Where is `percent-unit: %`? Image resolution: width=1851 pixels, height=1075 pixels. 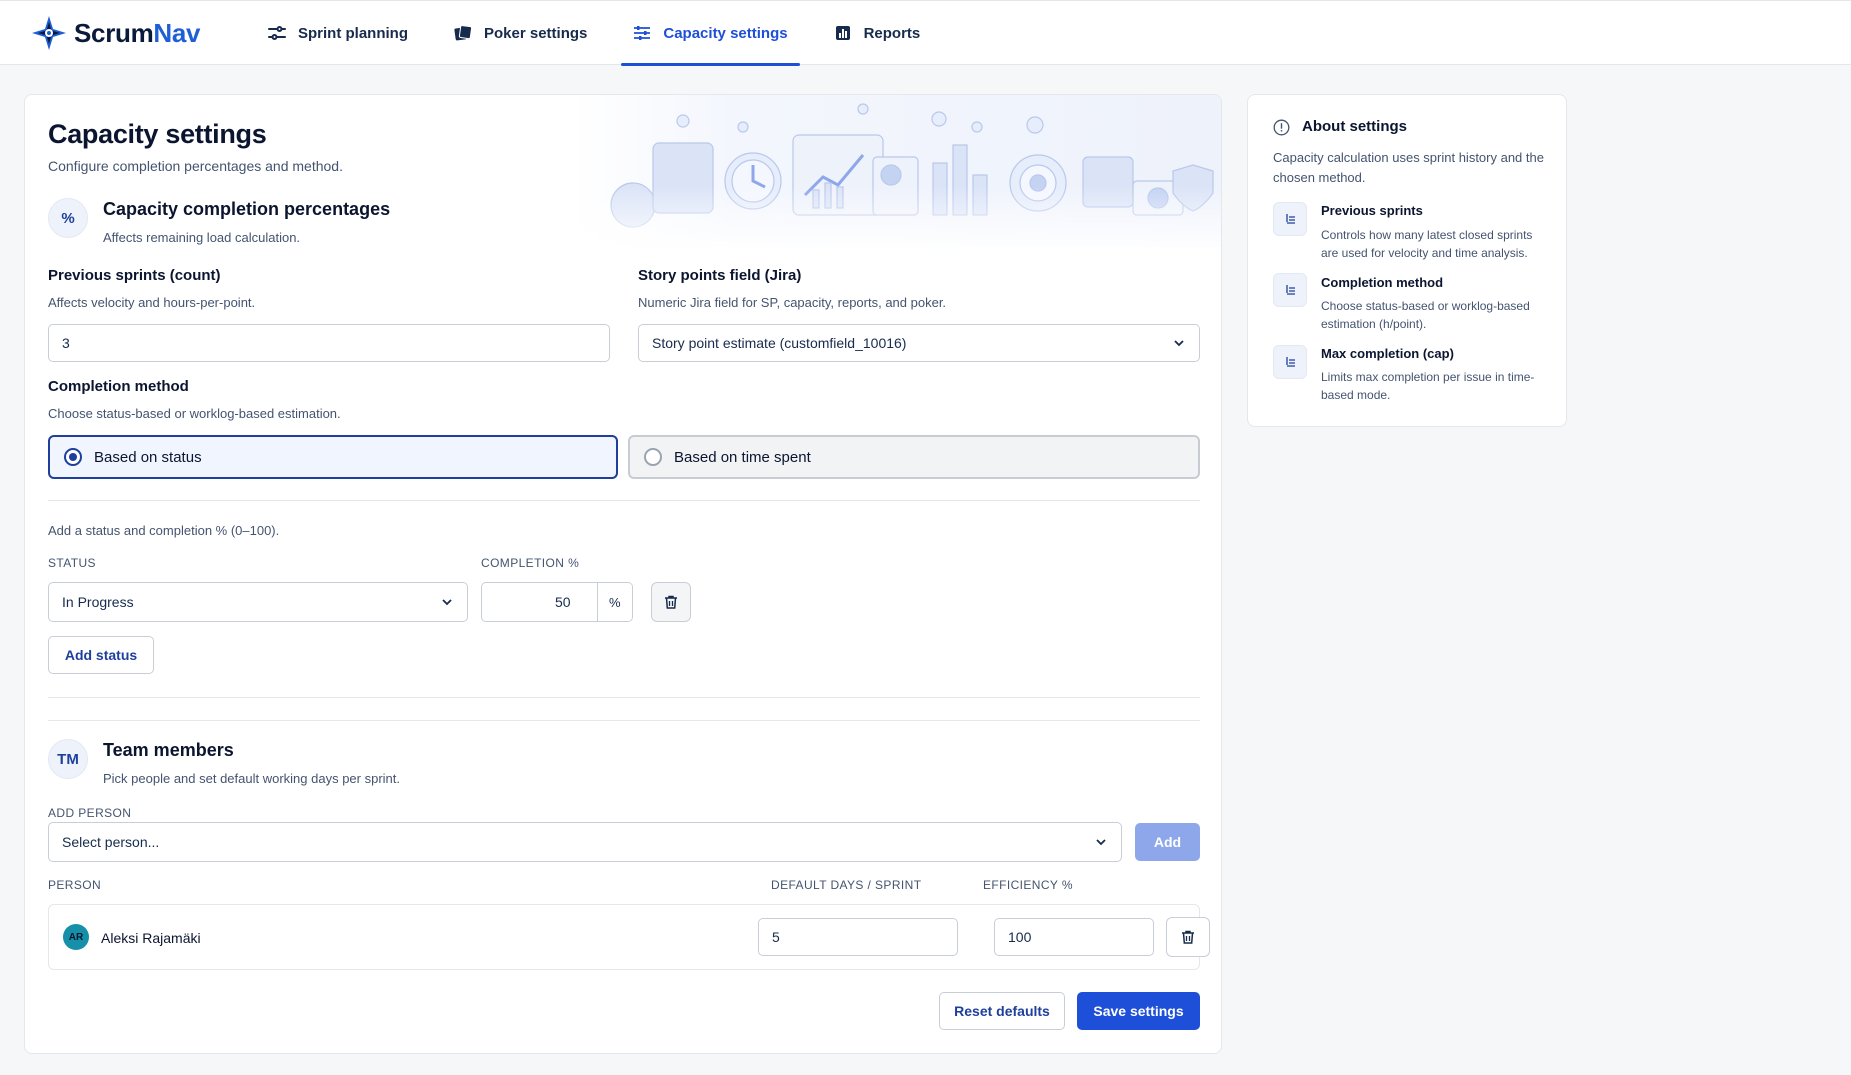 percent-unit: % is located at coordinates (614, 602).